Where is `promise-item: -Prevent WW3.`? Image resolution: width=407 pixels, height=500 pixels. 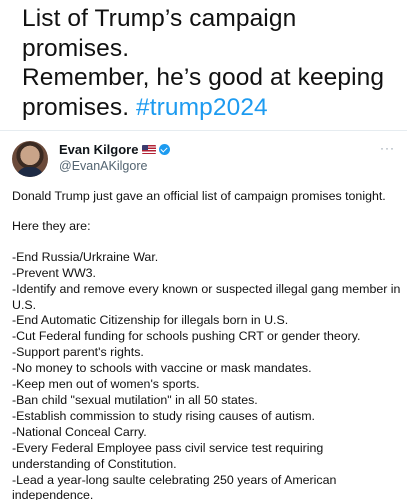
promise-item: -Prevent WW3. is located at coordinates (54, 272).